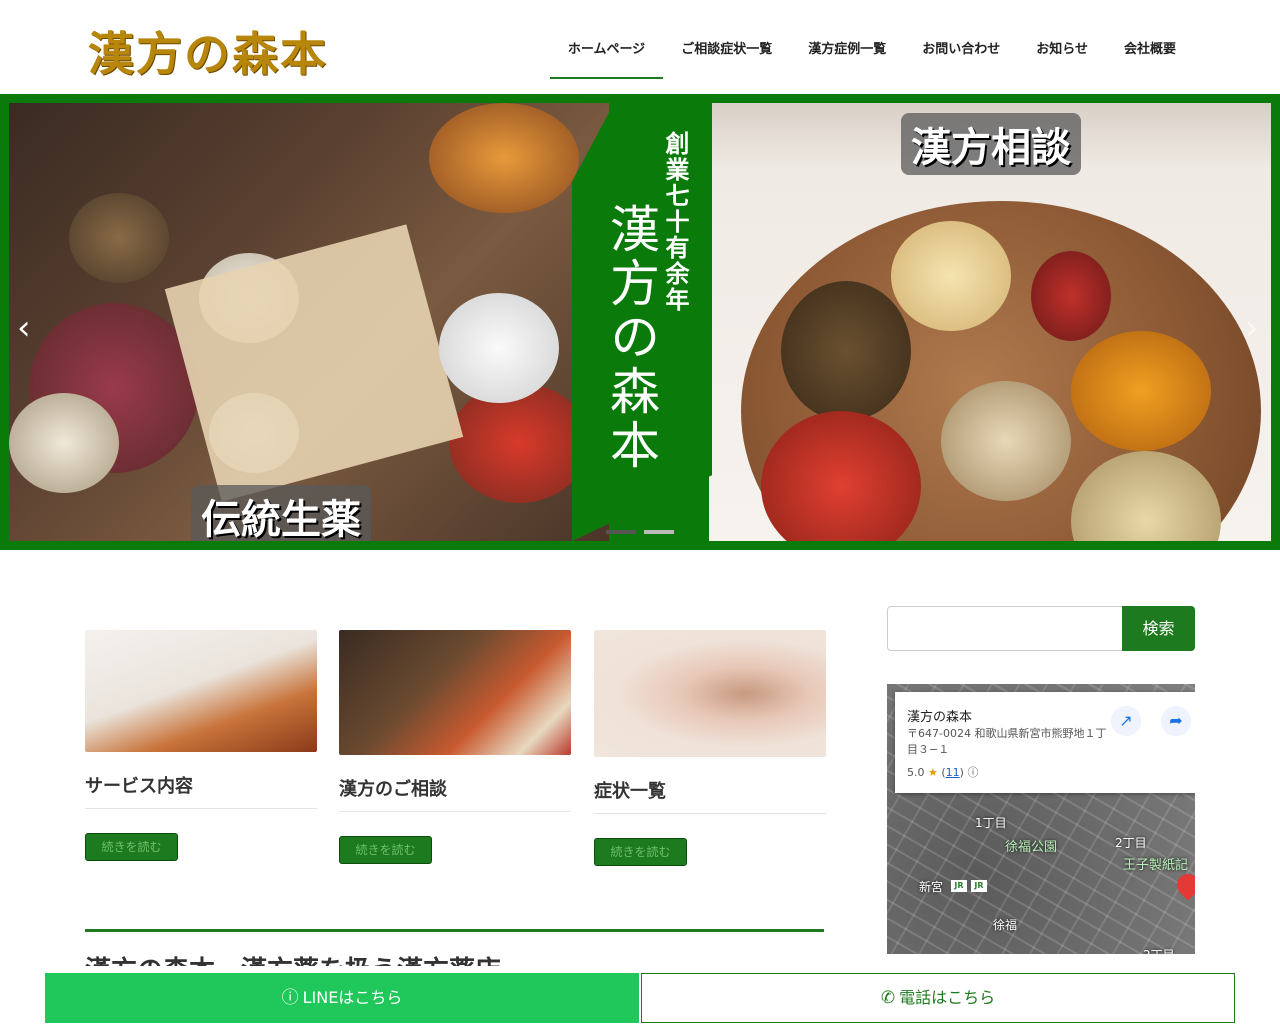 The height and width of the screenshot is (1024, 1280). What do you see at coordinates (315, 956) in the screenshot?
I see `section-heading: 漢方の森本・漢方薬を扱う漢方薬店` at bounding box center [315, 956].